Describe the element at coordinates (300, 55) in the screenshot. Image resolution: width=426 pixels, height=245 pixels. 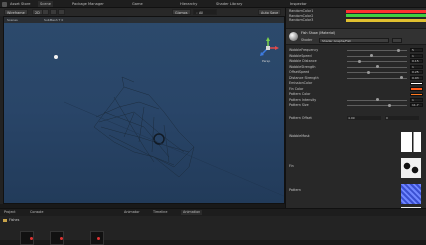
I see `property-label: WobbleSpeed` at that location.